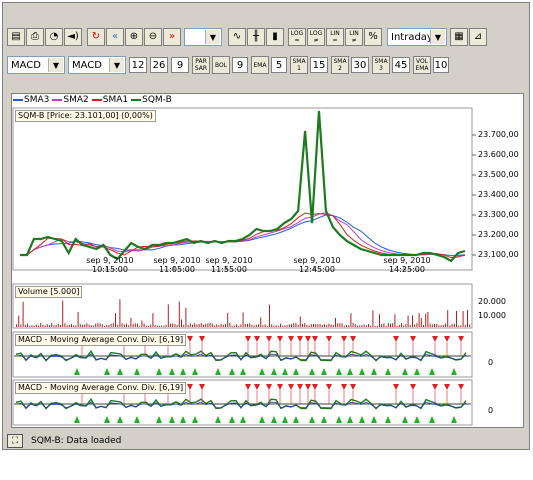 The height and width of the screenshot is (480, 533). I want to click on ema-field: 5, so click(279, 65).